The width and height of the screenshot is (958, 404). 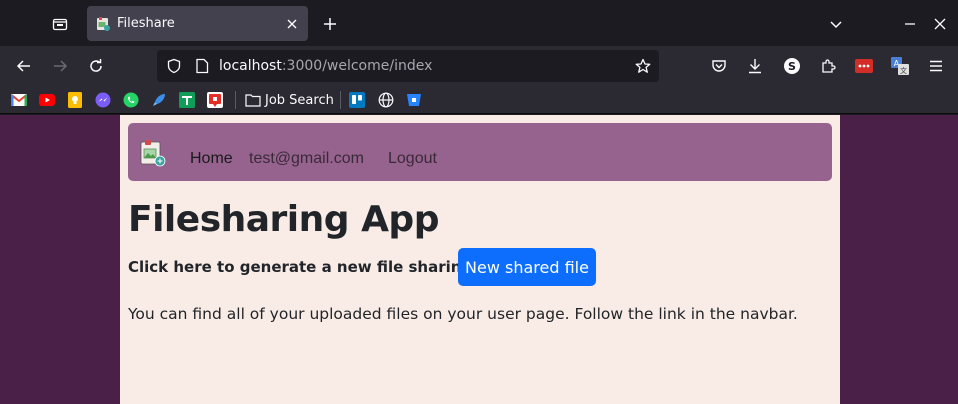 I want to click on bookmark-star-button, so click(x=643, y=66).